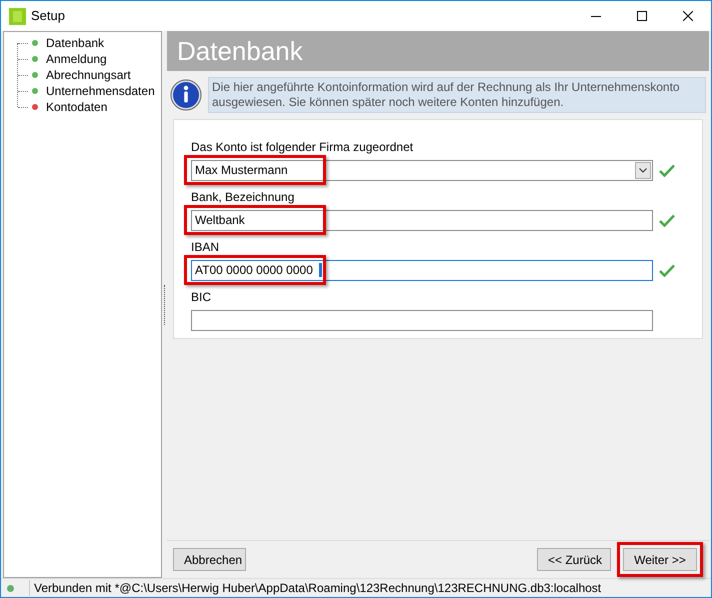  What do you see at coordinates (302, 147) in the screenshot?
I see `field-label: Das Konto ist folgender Firma zugeordnet` at bounding box center [302, 147].